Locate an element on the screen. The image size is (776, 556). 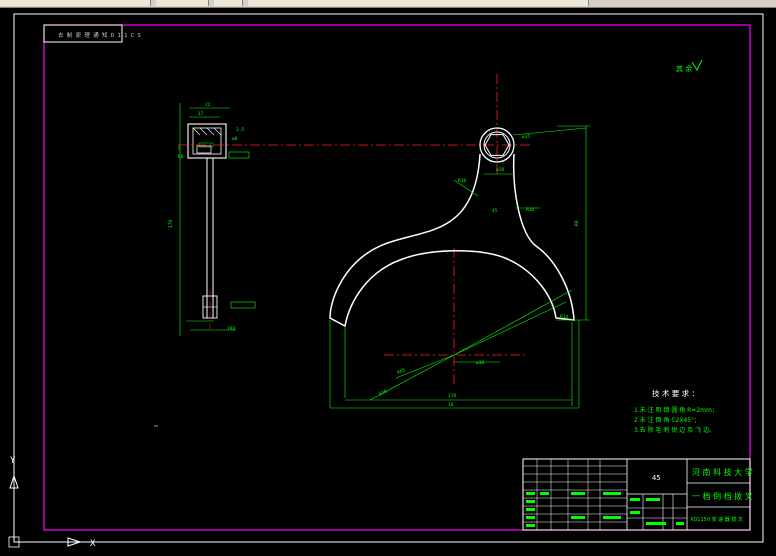
title-note: 去 制 原 理 通 知 D 1 1 C S is located at coordinates (99, 35).